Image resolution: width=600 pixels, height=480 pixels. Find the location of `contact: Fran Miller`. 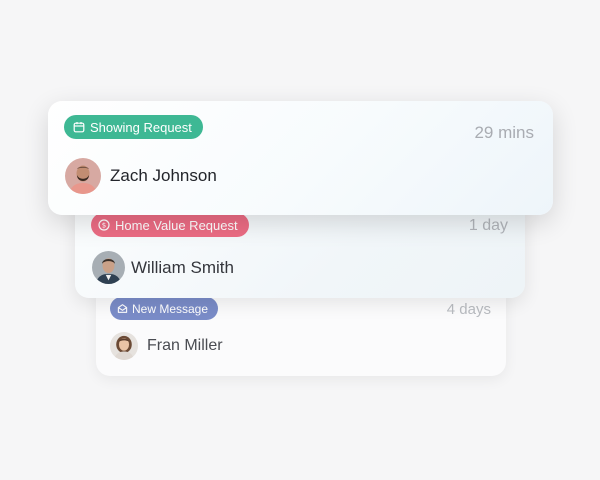

contact: Fran Miller is located at coordinates (166, 346).